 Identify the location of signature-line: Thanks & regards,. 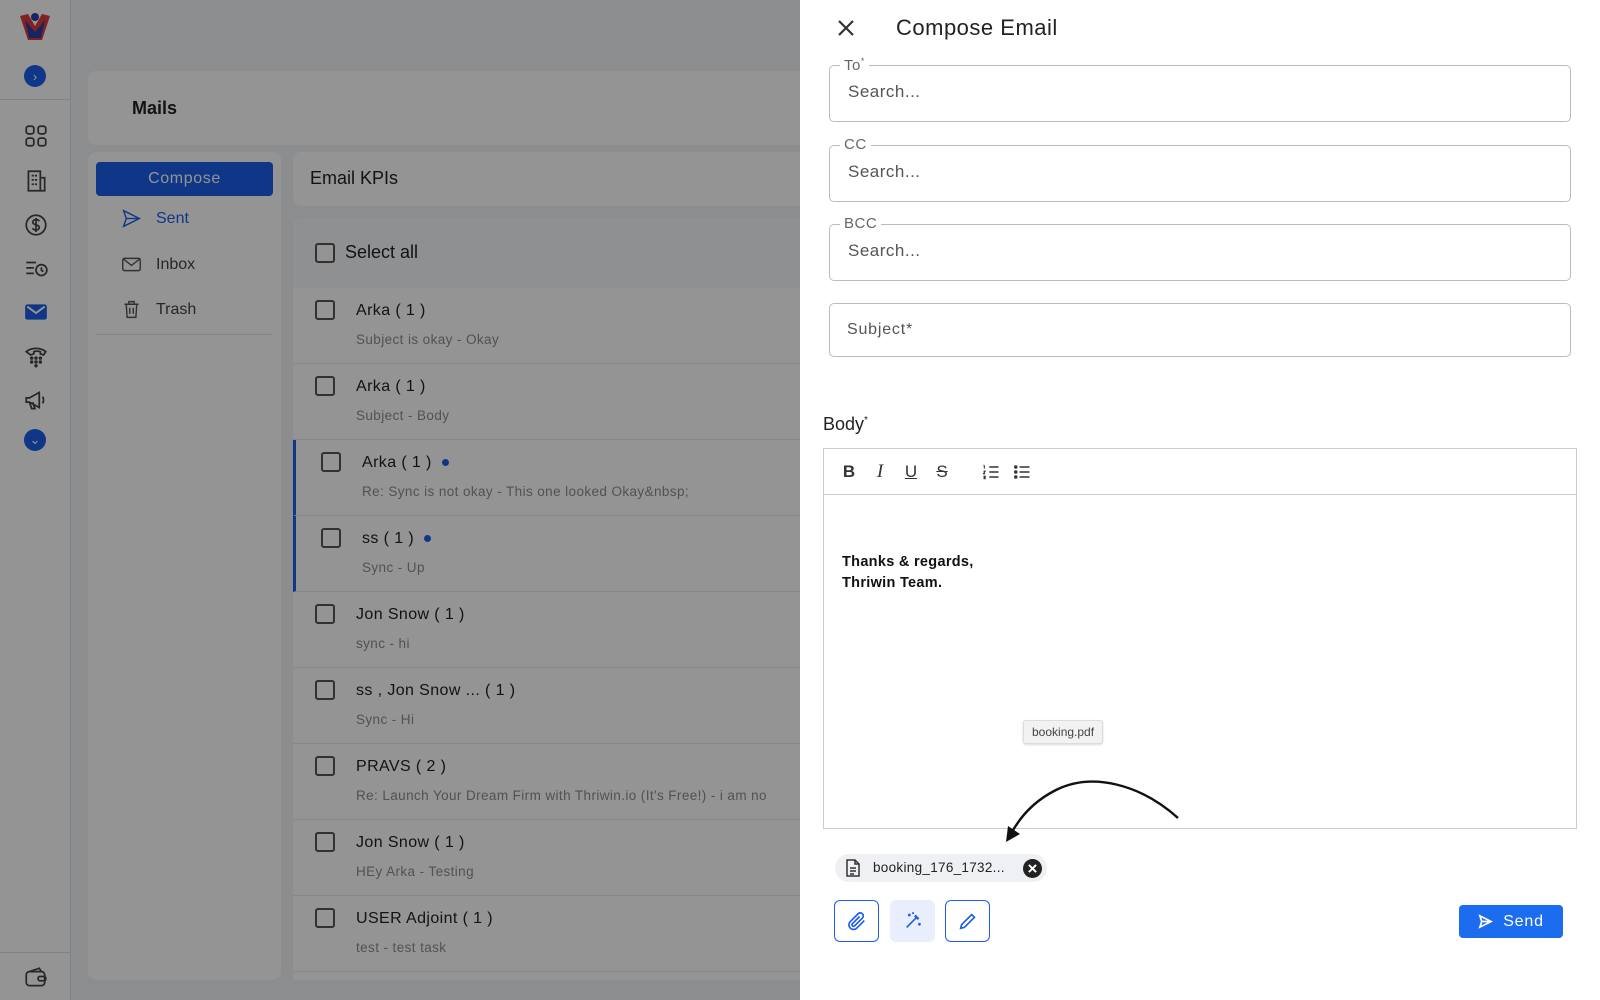
(908, 562).